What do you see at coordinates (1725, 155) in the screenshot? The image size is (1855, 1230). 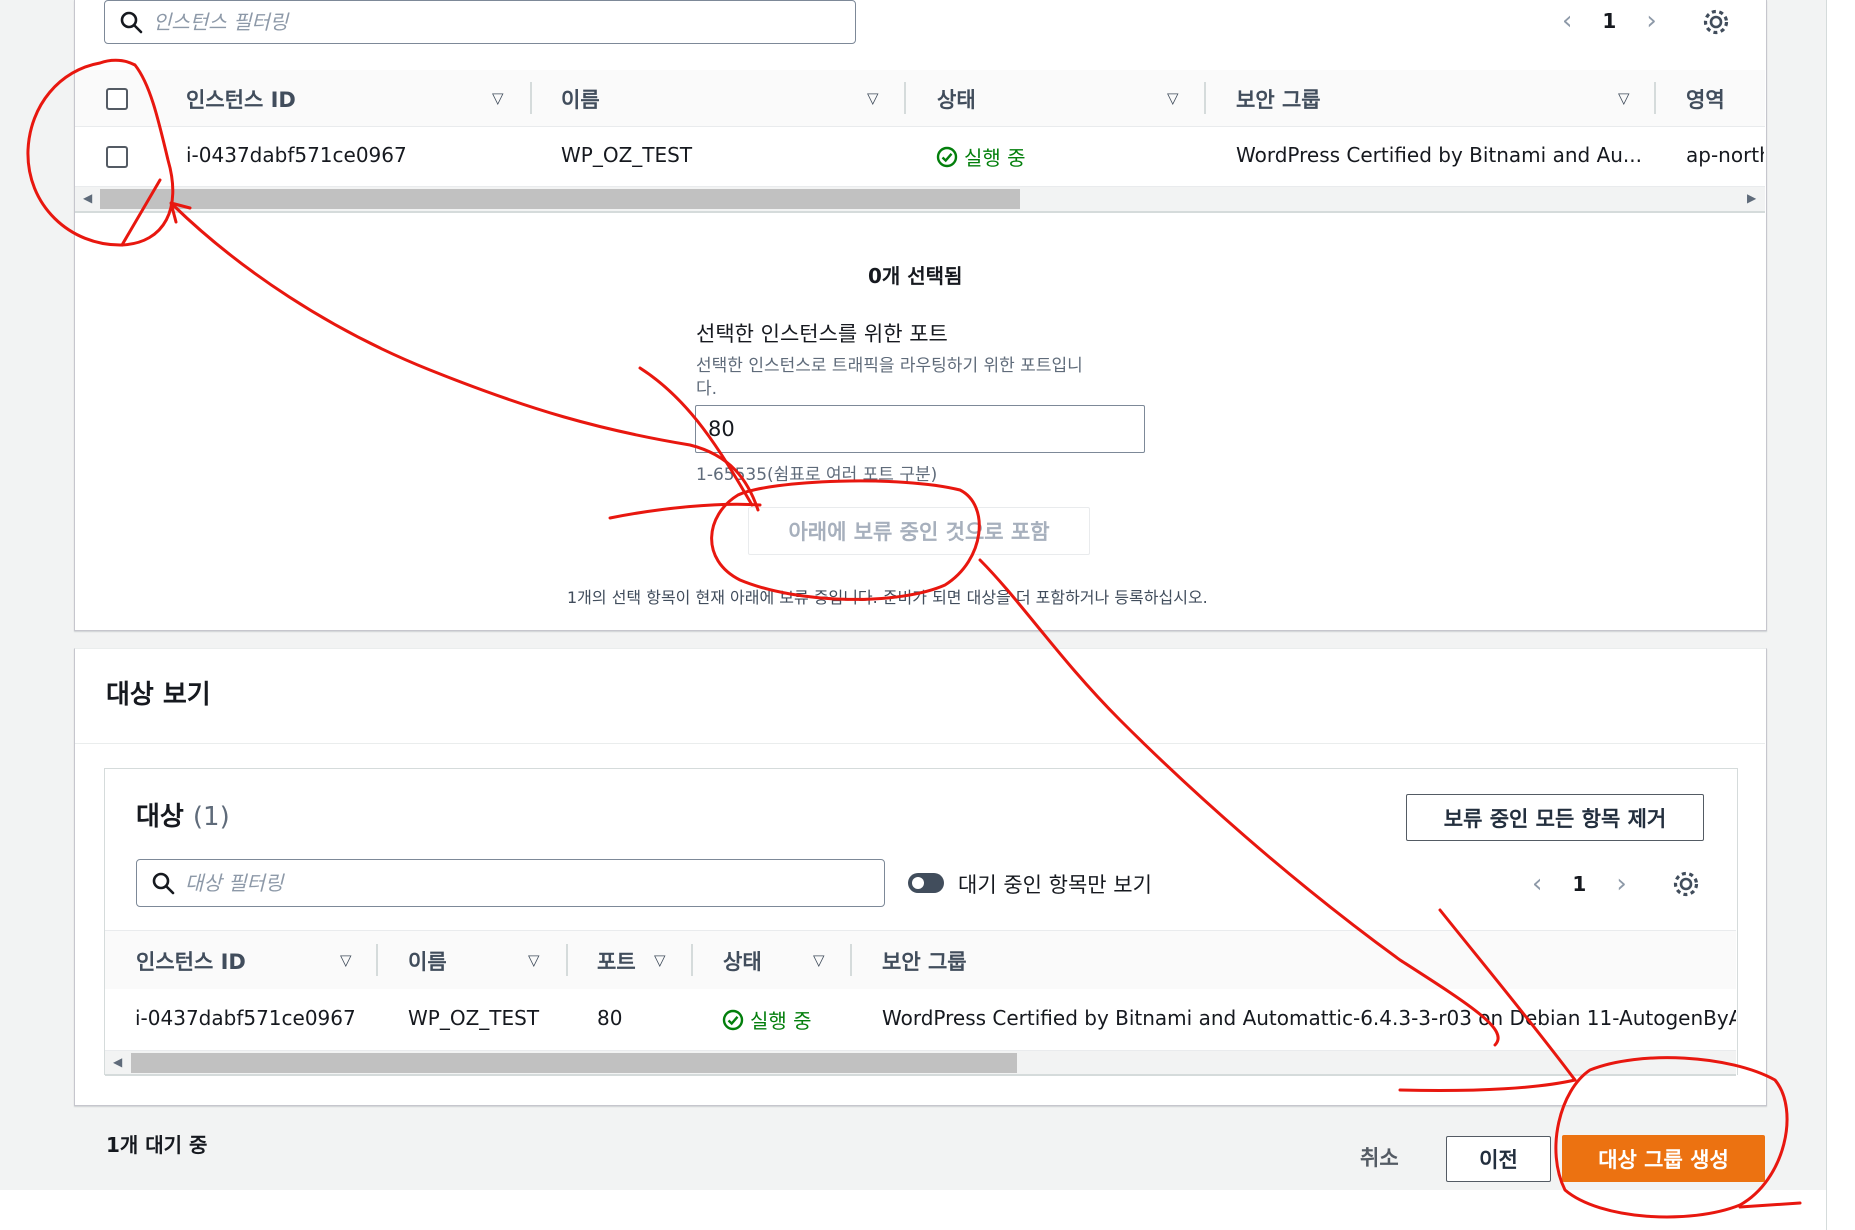 I see `zone-cell: ap-north` at bounding box center [1725, 155].